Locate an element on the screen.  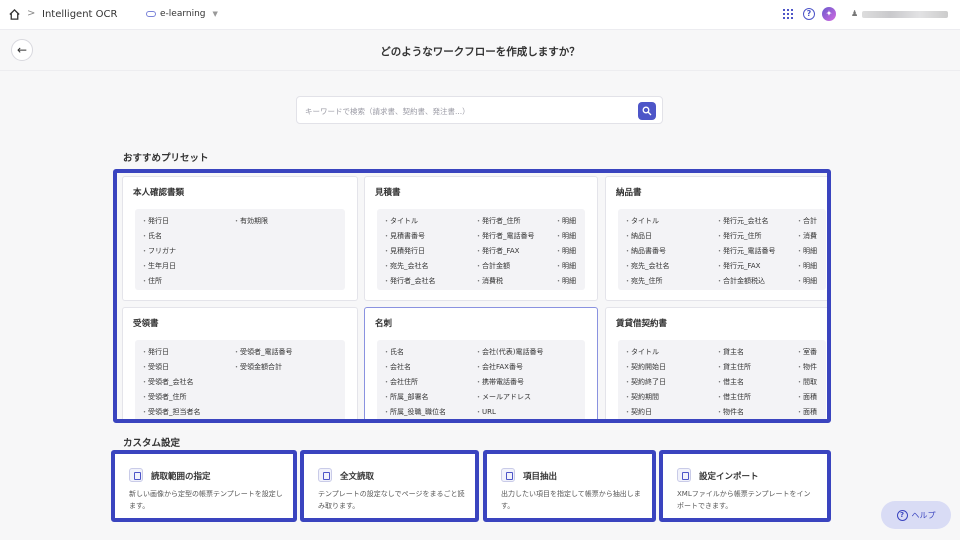
custom-setting-description: XMLファイルから帳票テンプレートをインポートできます。 is located at coordinates (744, 500).